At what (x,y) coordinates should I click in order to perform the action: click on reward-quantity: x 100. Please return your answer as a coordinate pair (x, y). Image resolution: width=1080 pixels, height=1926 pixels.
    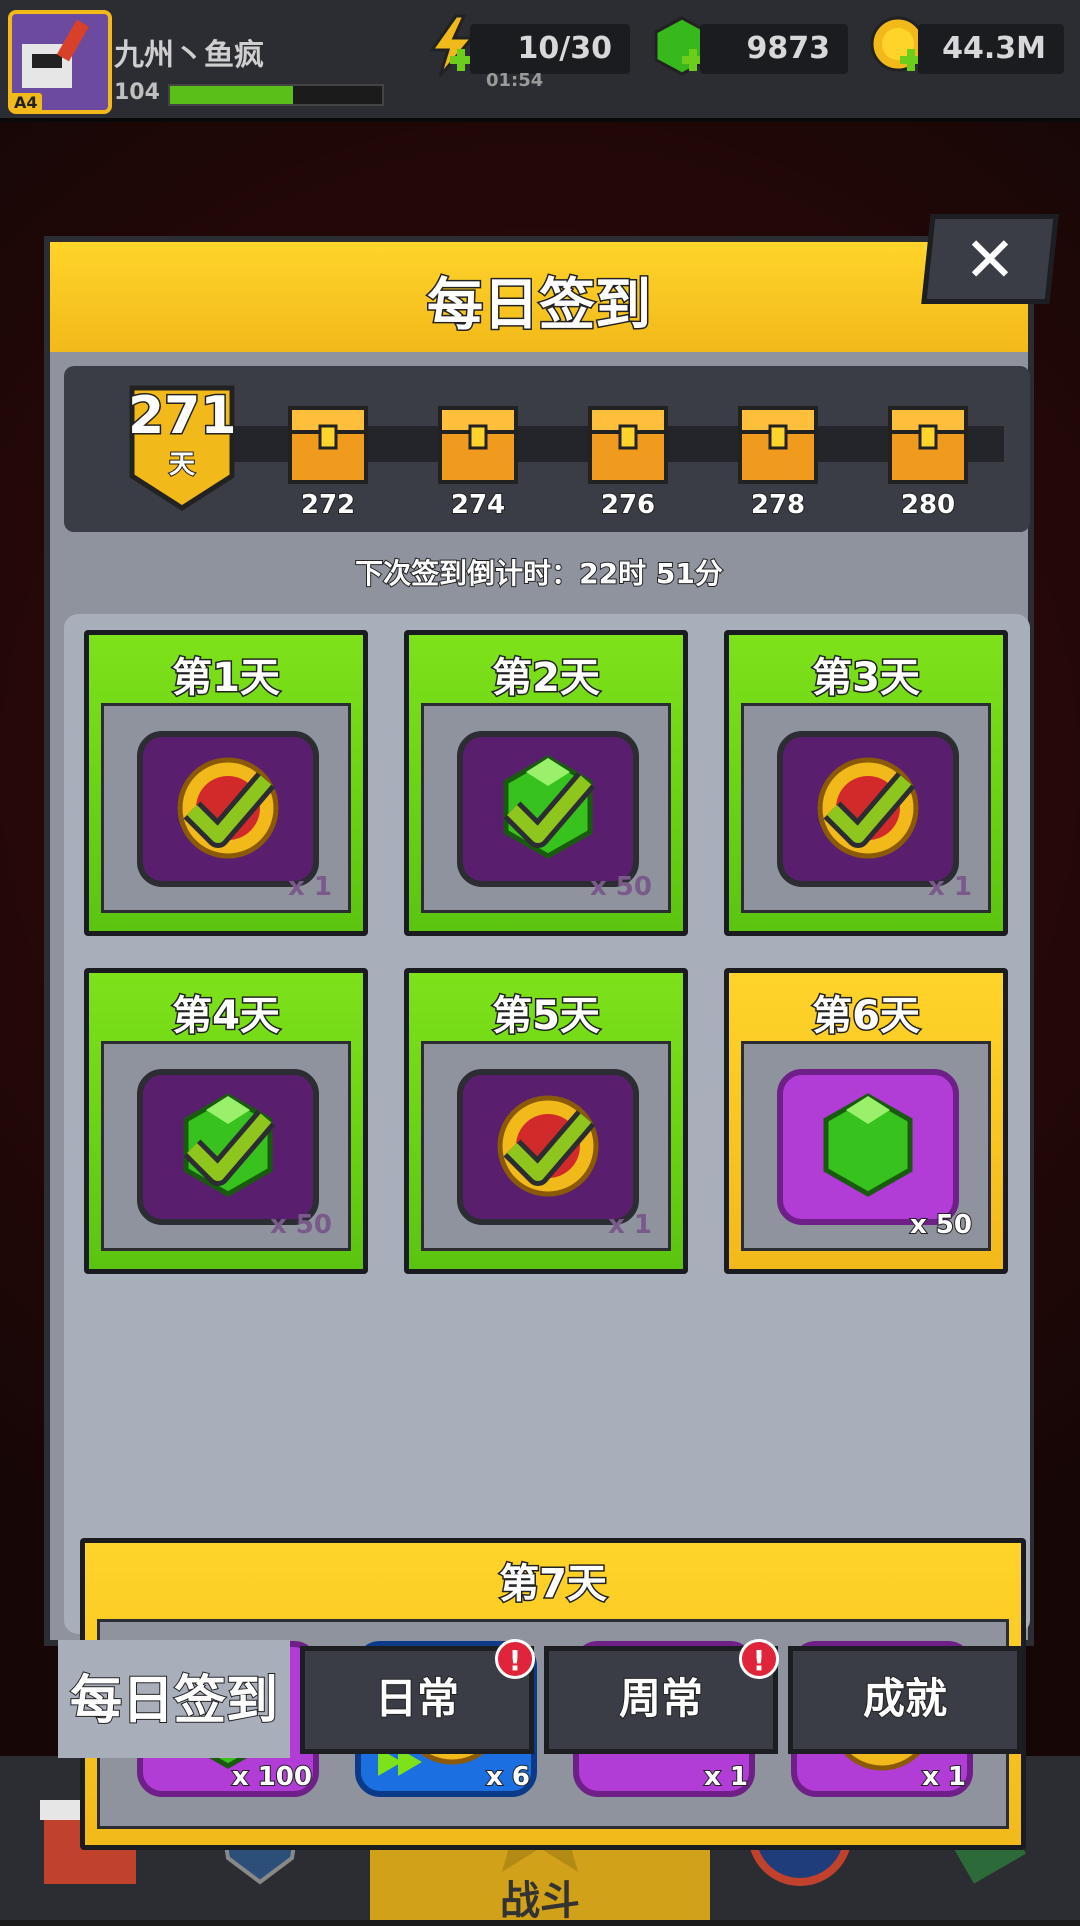
    Looking at the image, I should click on (272, 1777).